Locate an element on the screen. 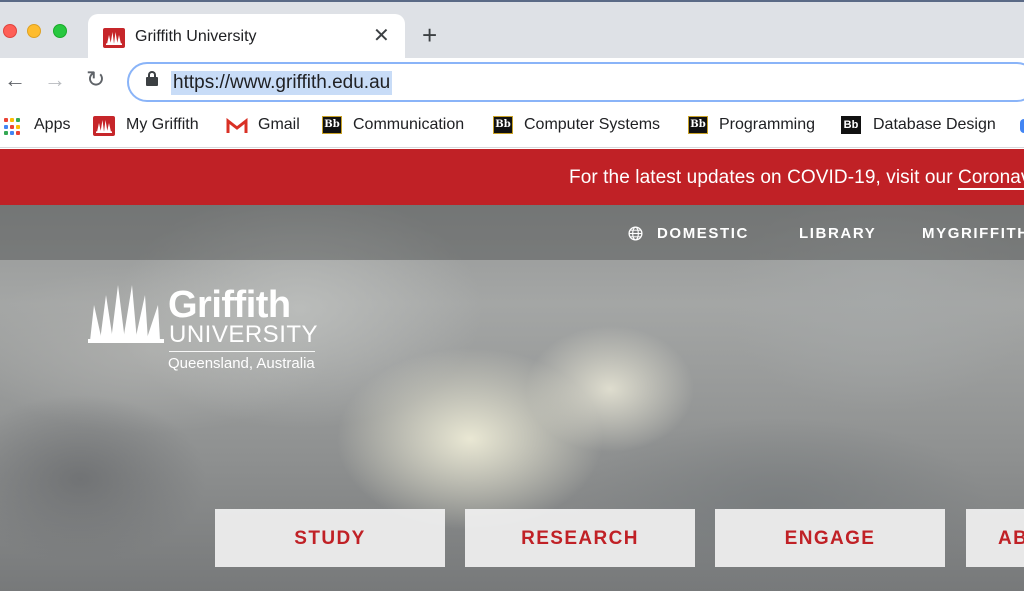 The height and width of the screenshot is (591, 1024). globe-icon is located at coordinates (635, 233).